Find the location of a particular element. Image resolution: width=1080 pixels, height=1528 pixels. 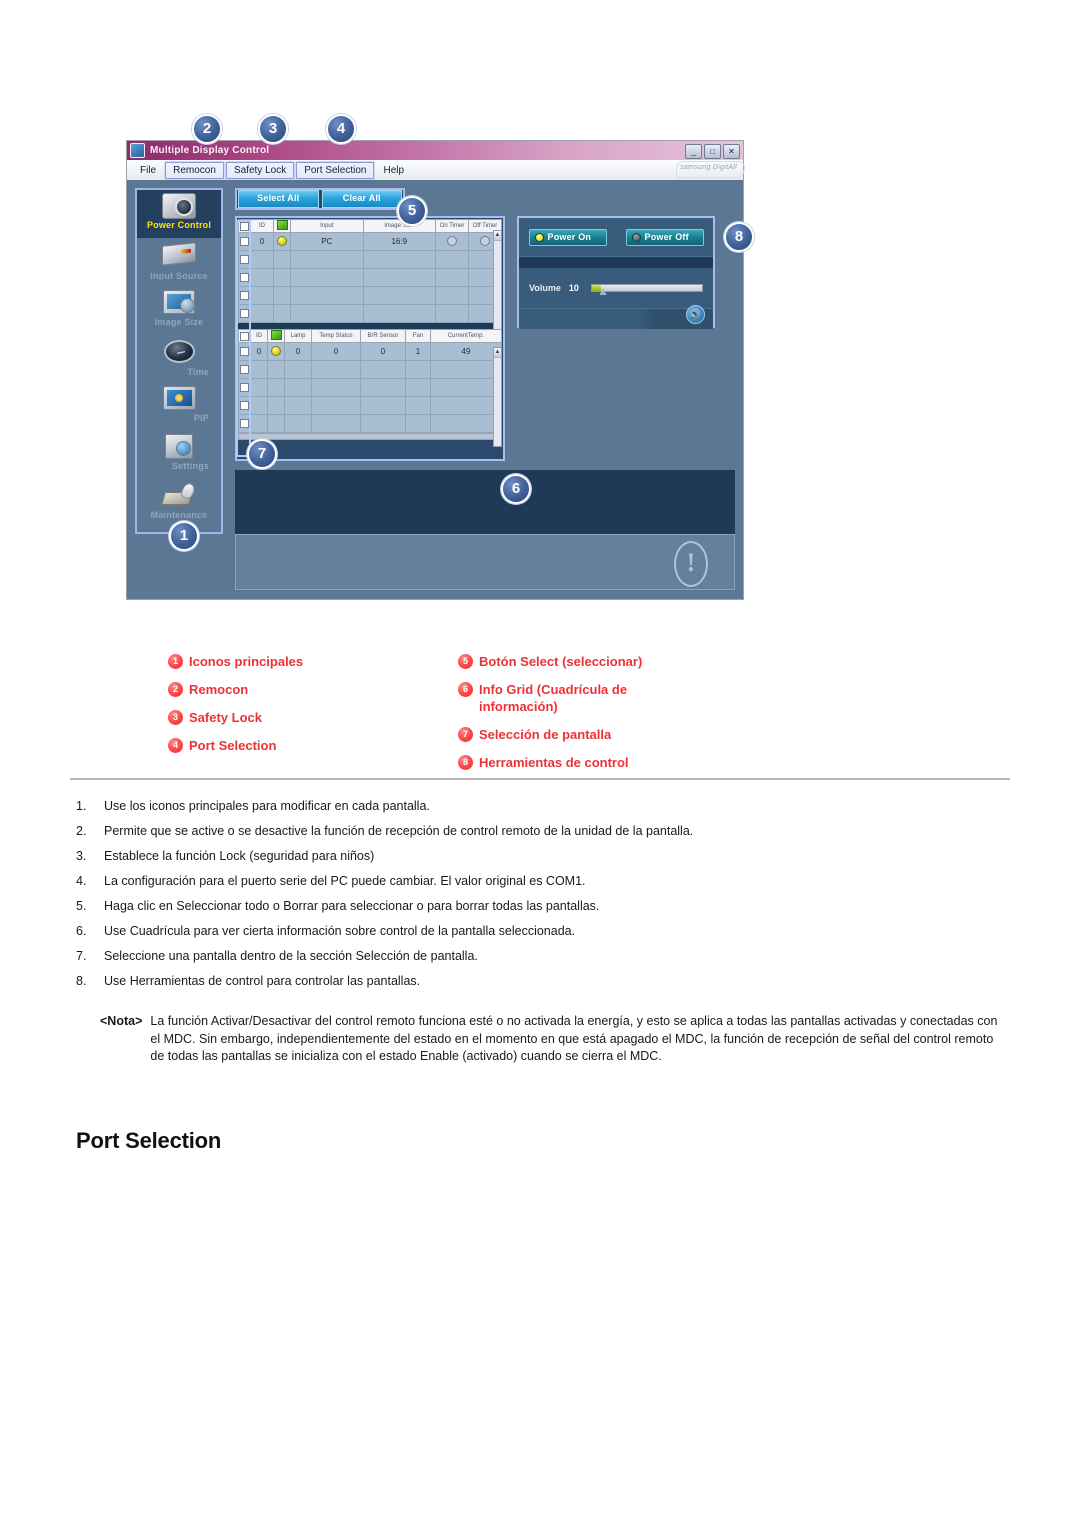

col-id-header-2: ID is located at coordinates (259, 336).